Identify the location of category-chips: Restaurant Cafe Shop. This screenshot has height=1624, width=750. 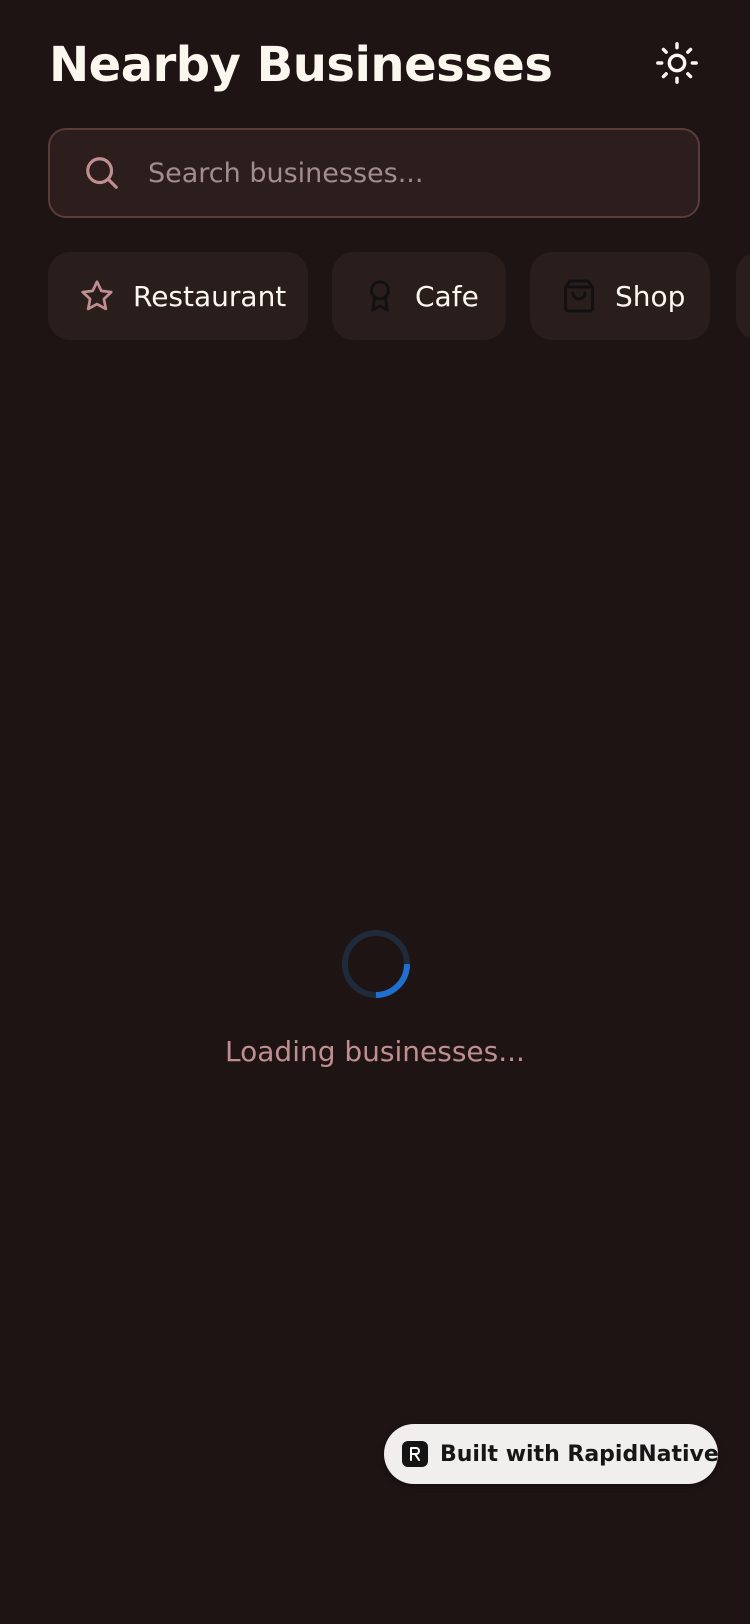
(399, 296).